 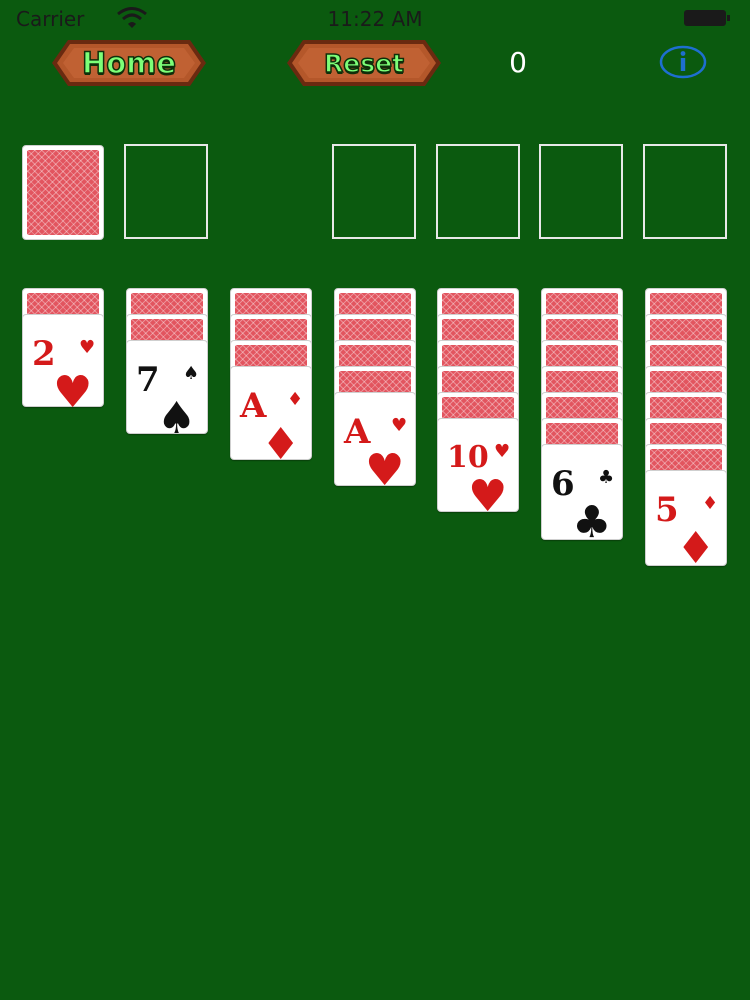 I want to click on home-button: Home, so click(x=129, y=63).